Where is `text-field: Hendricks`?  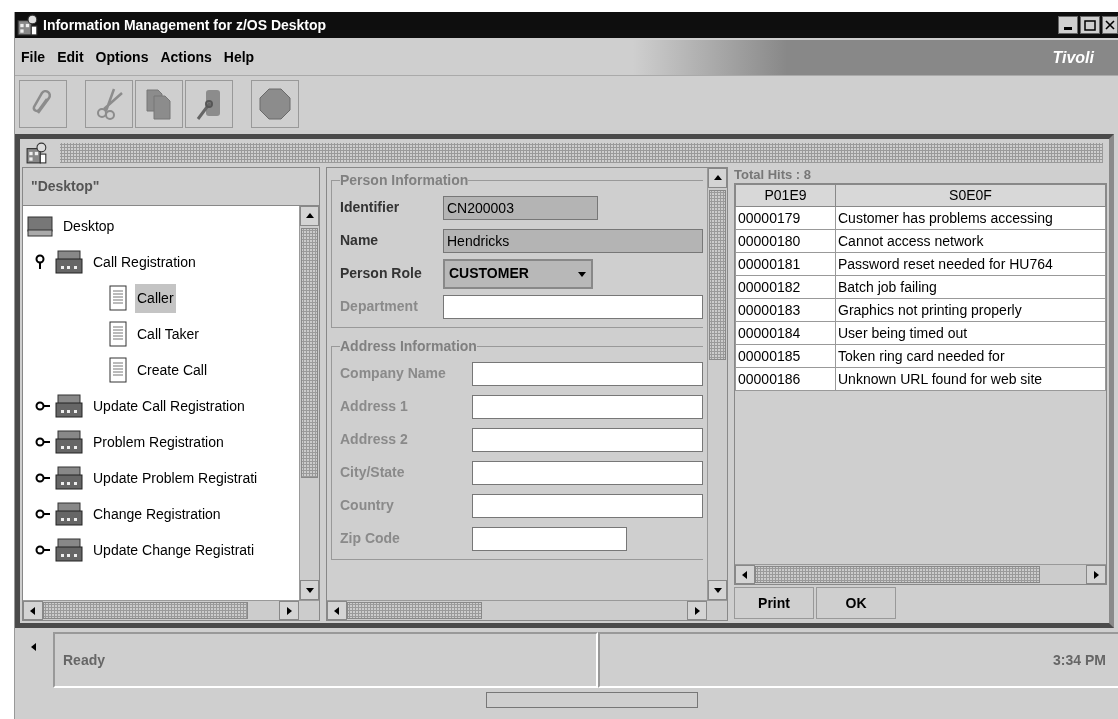
text-field: Hendricks is located at coordinates (573, 240).